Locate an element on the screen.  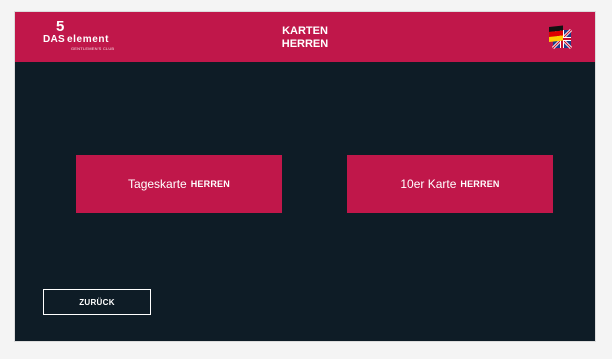
zehnerkarte-herren-button: 10er Karte HERREN is located at coordinates (450, 184).